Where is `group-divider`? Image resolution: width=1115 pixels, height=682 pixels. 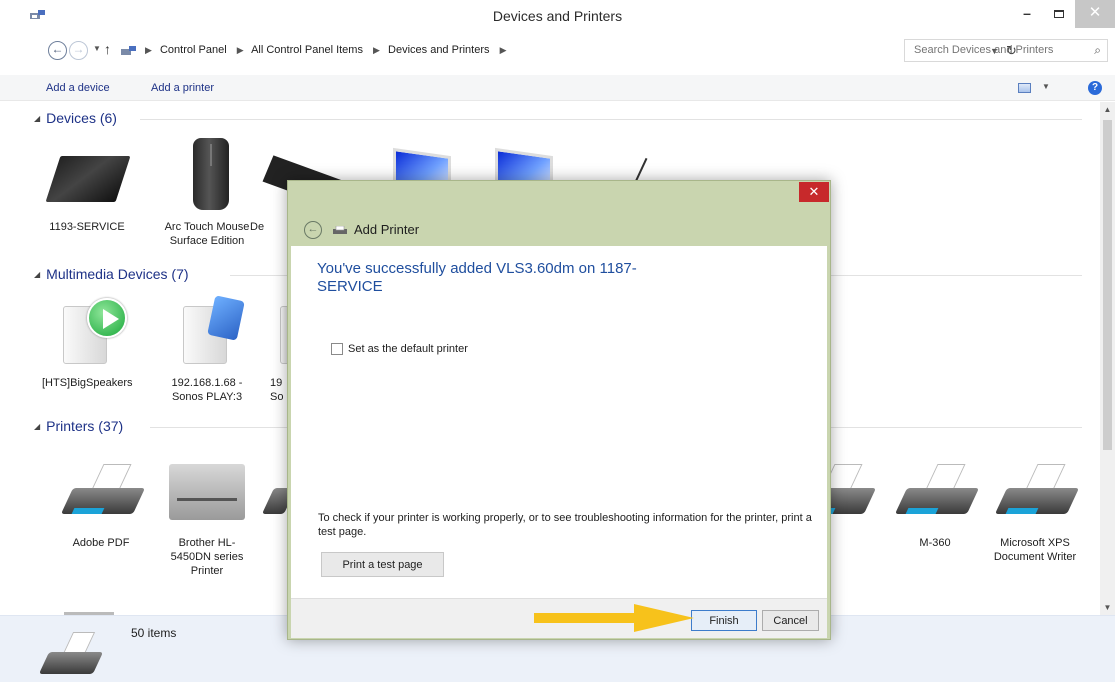 group-divider is located at coordinates (611, 119).